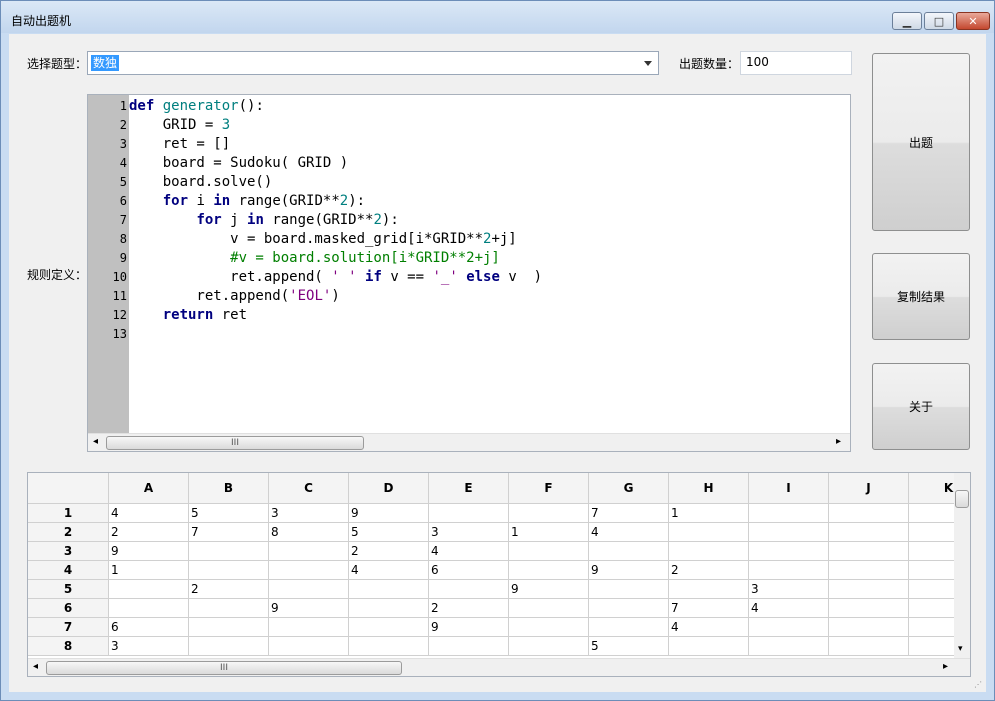  What do you see at coordinates (549, 488) in the screenshot?
I see `column-header: F` at bounding box center [549, 488].